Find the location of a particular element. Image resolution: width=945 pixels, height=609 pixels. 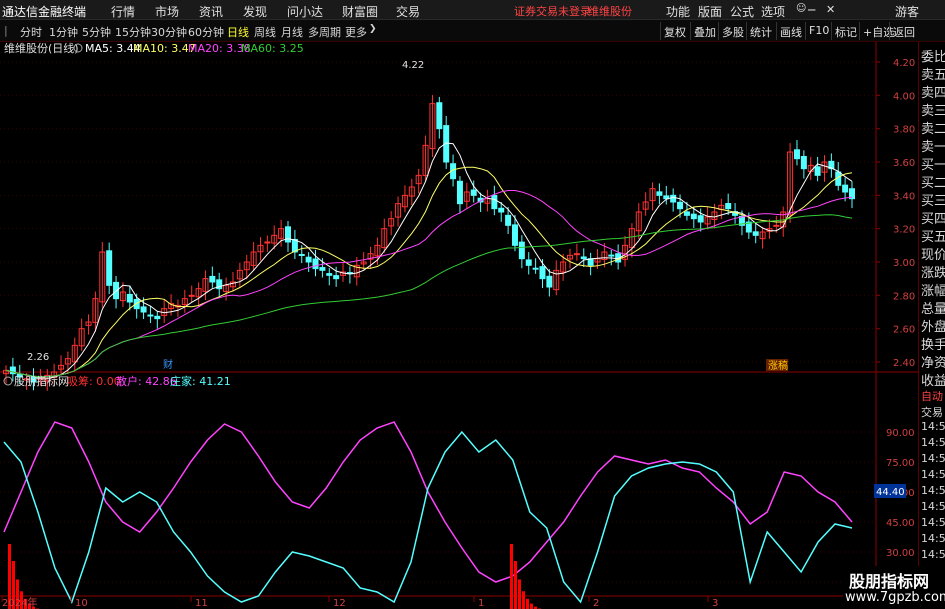

quote-label: 卖五 is located at coordinates (933, 75).